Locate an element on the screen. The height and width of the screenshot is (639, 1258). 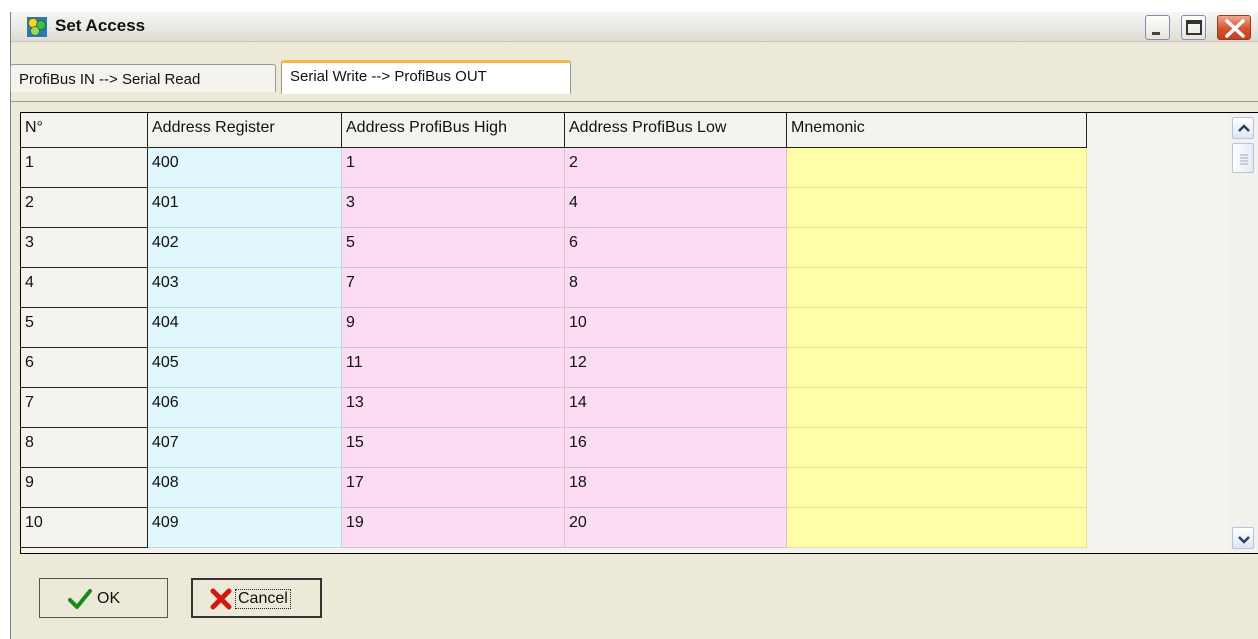
profibus-high-cell: 17 is located at coordinates (453, 488).